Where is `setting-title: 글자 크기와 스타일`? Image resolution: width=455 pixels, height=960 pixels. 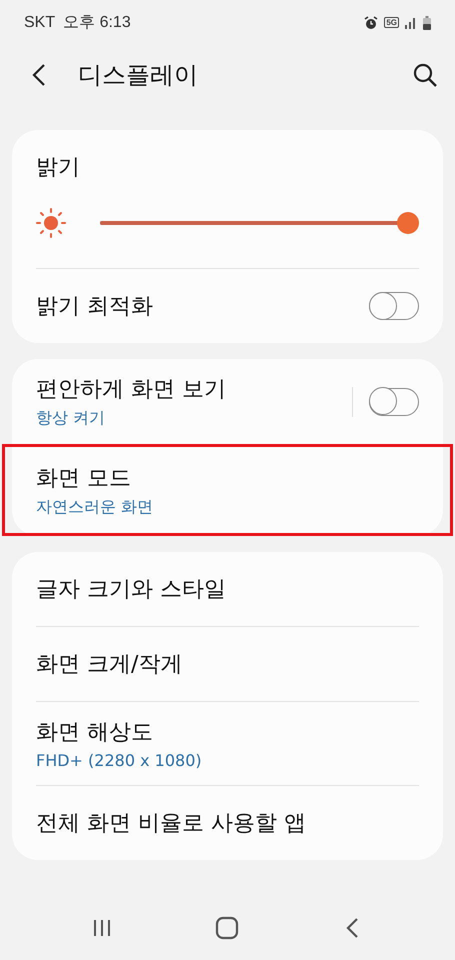
setting-title: 글자 크기와 스타일 is located at coordinates (227, 589).